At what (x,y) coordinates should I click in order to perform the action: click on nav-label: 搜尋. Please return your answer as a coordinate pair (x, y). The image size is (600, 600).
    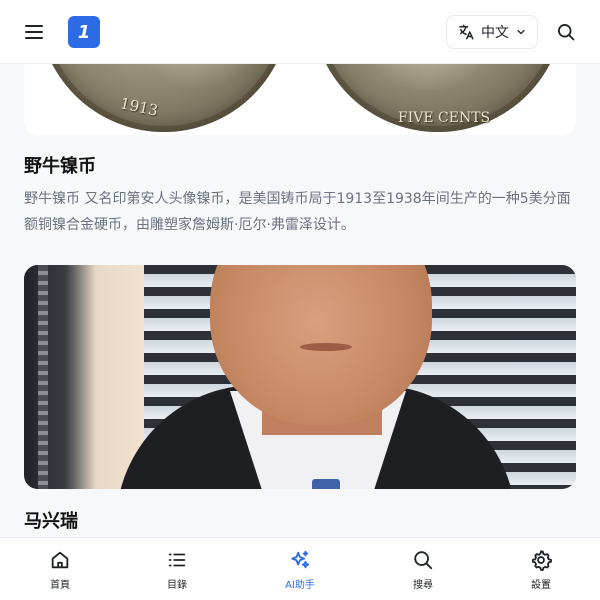
    Looking at the image, I should click on (423, 585).